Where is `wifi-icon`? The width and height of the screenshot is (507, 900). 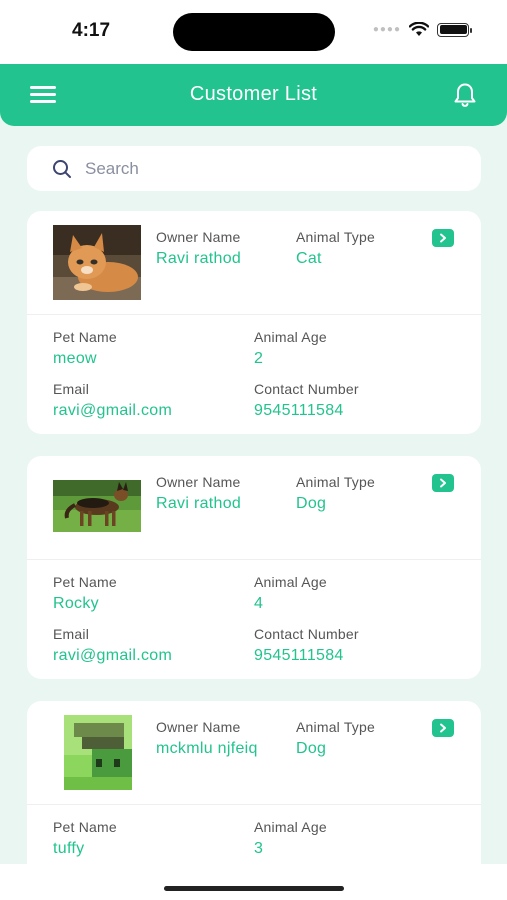
wifi-icon is located at coordinates (419, 29).